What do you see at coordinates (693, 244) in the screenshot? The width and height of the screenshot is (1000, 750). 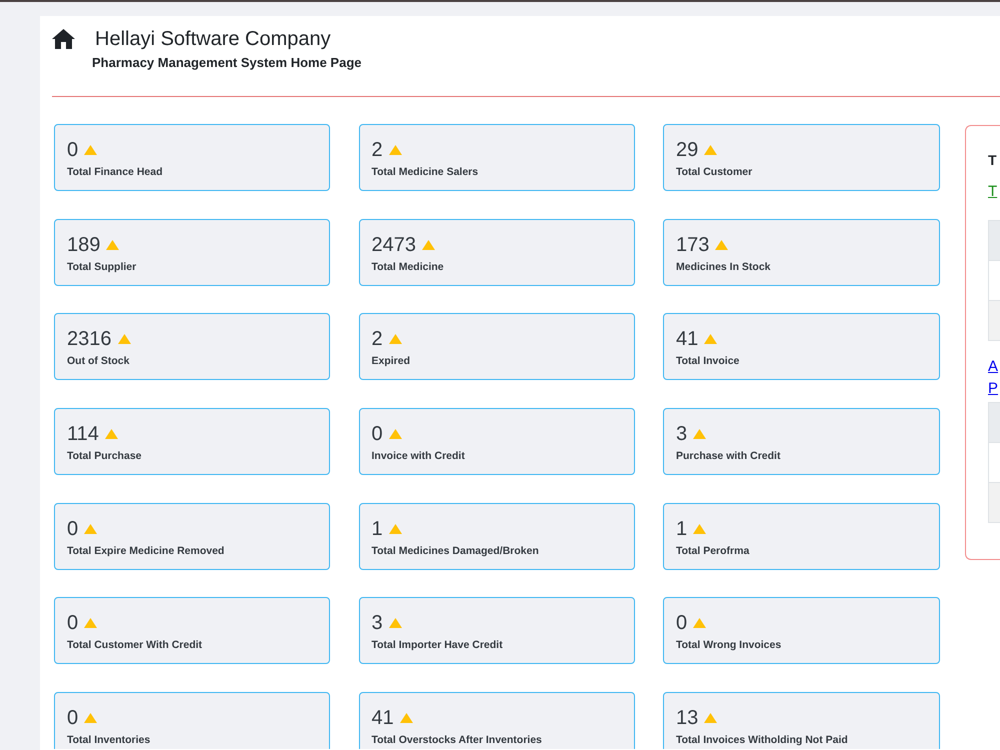 I see `stat-value: 173` at bounding box center [693, 244].